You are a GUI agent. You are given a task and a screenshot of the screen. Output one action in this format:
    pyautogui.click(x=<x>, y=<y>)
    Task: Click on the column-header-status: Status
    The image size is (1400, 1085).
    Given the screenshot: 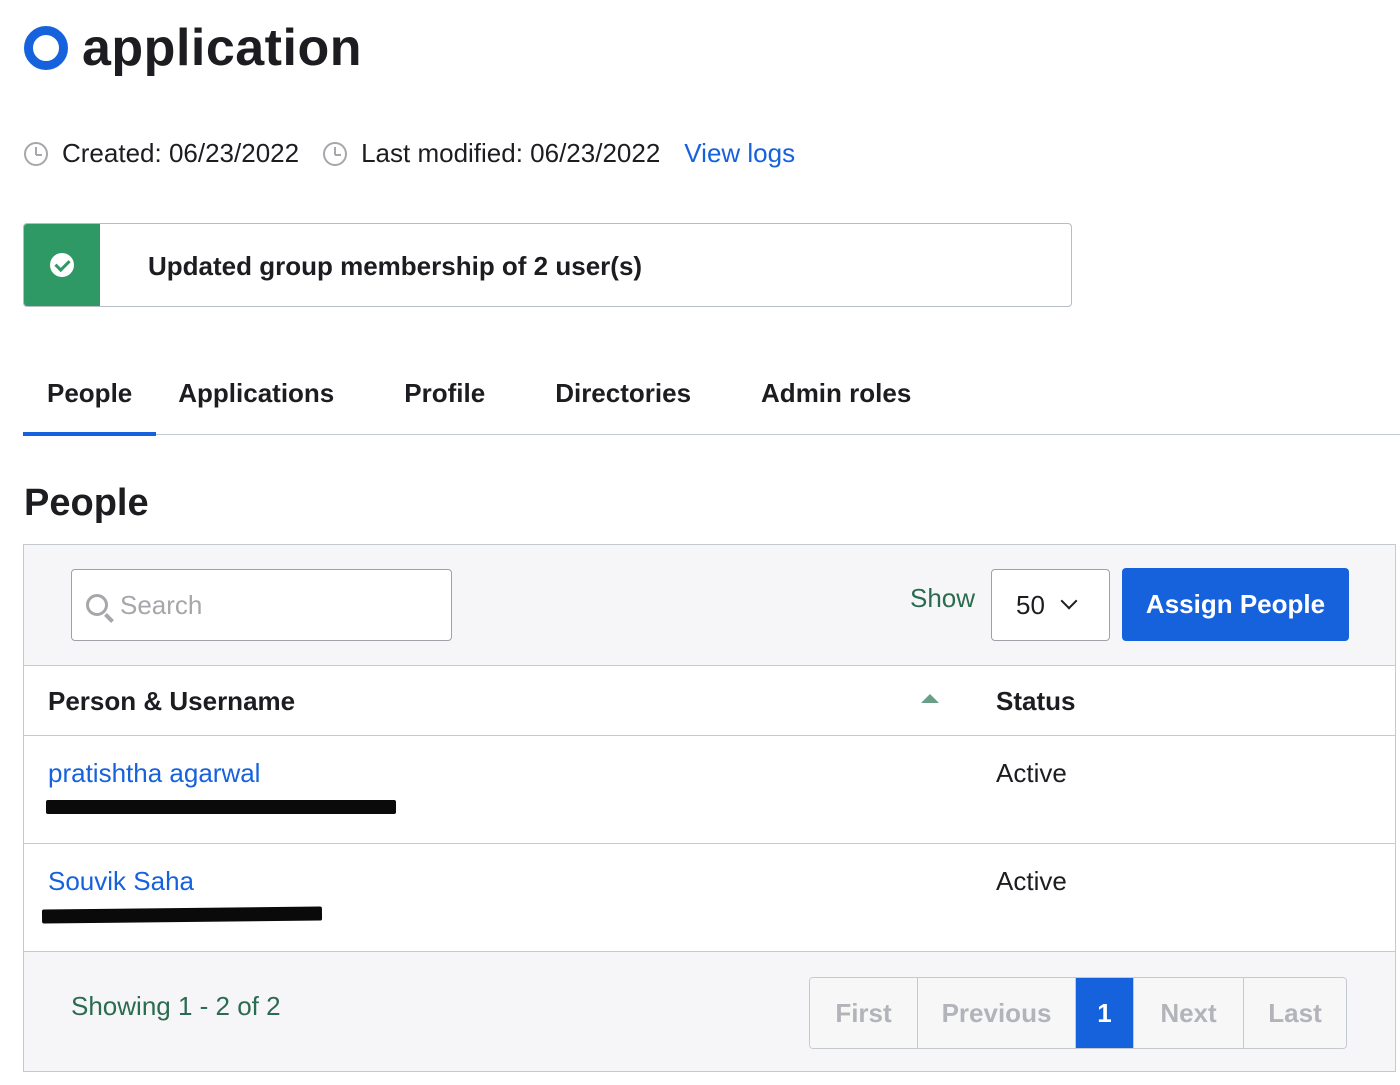 What is the action you would take?
    pyautogui.click(x=1035, y=701)
    